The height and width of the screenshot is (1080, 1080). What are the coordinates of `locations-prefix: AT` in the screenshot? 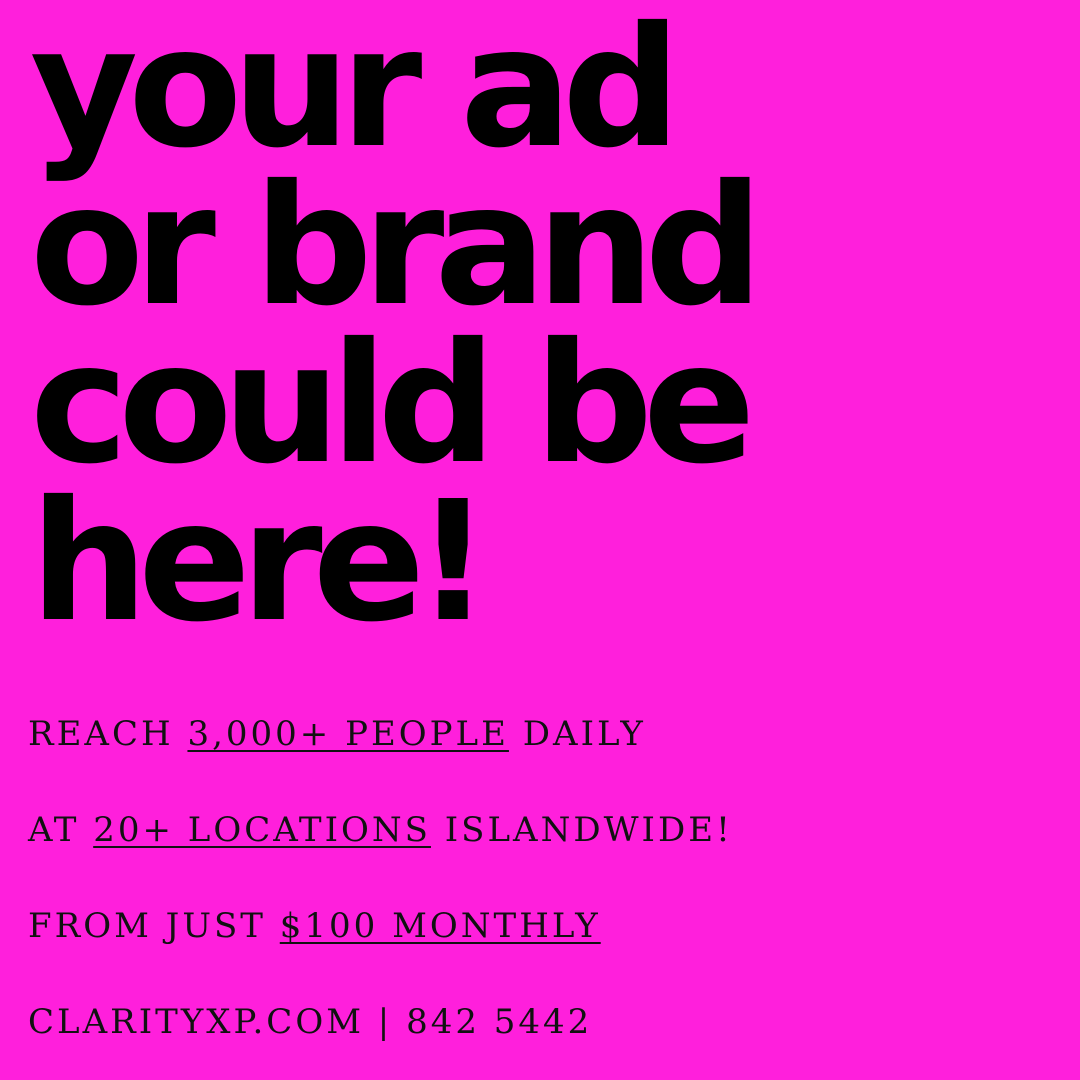 It's located at (54, 830).